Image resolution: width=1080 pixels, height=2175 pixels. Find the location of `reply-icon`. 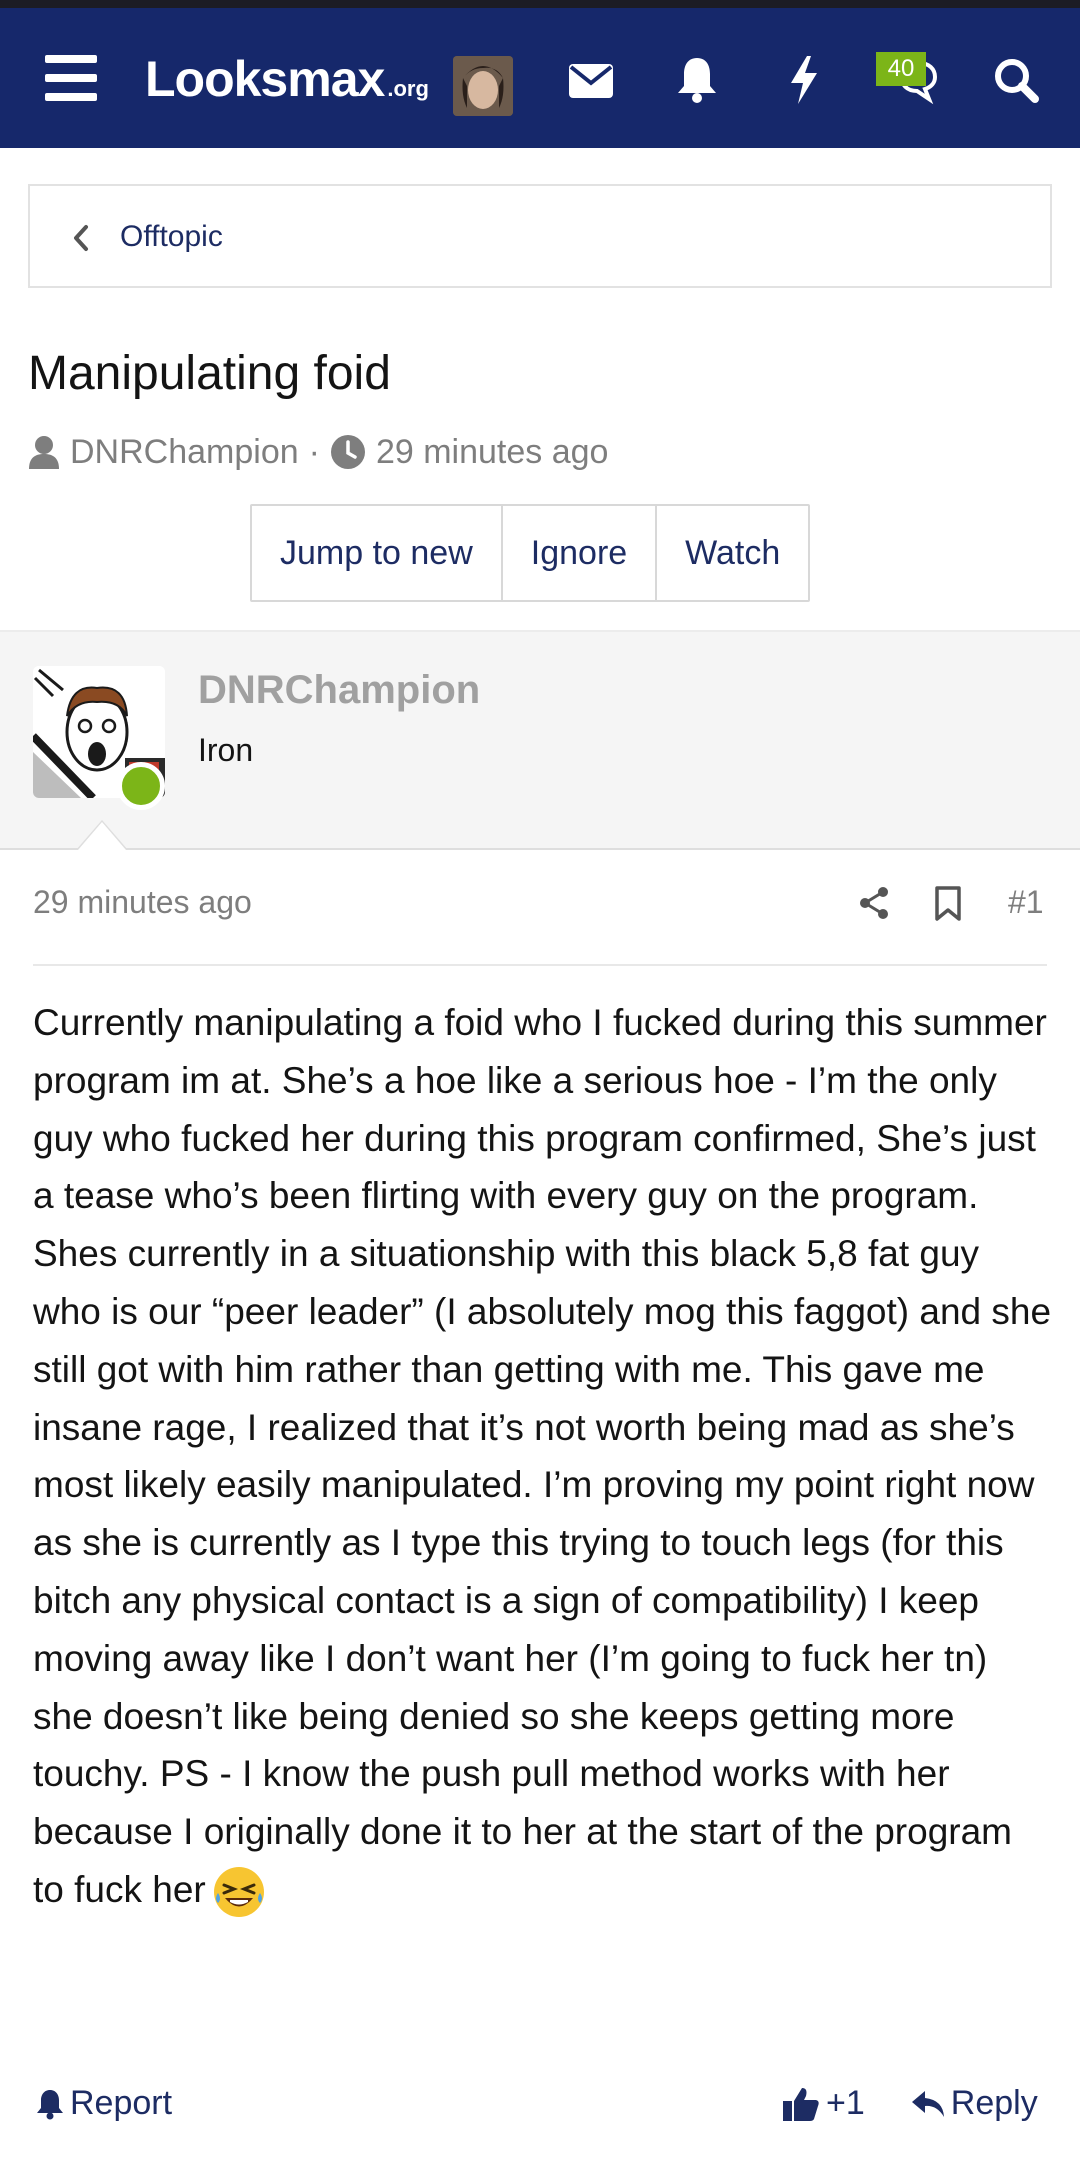

reply-icon is located at coordinates (928, 2104).